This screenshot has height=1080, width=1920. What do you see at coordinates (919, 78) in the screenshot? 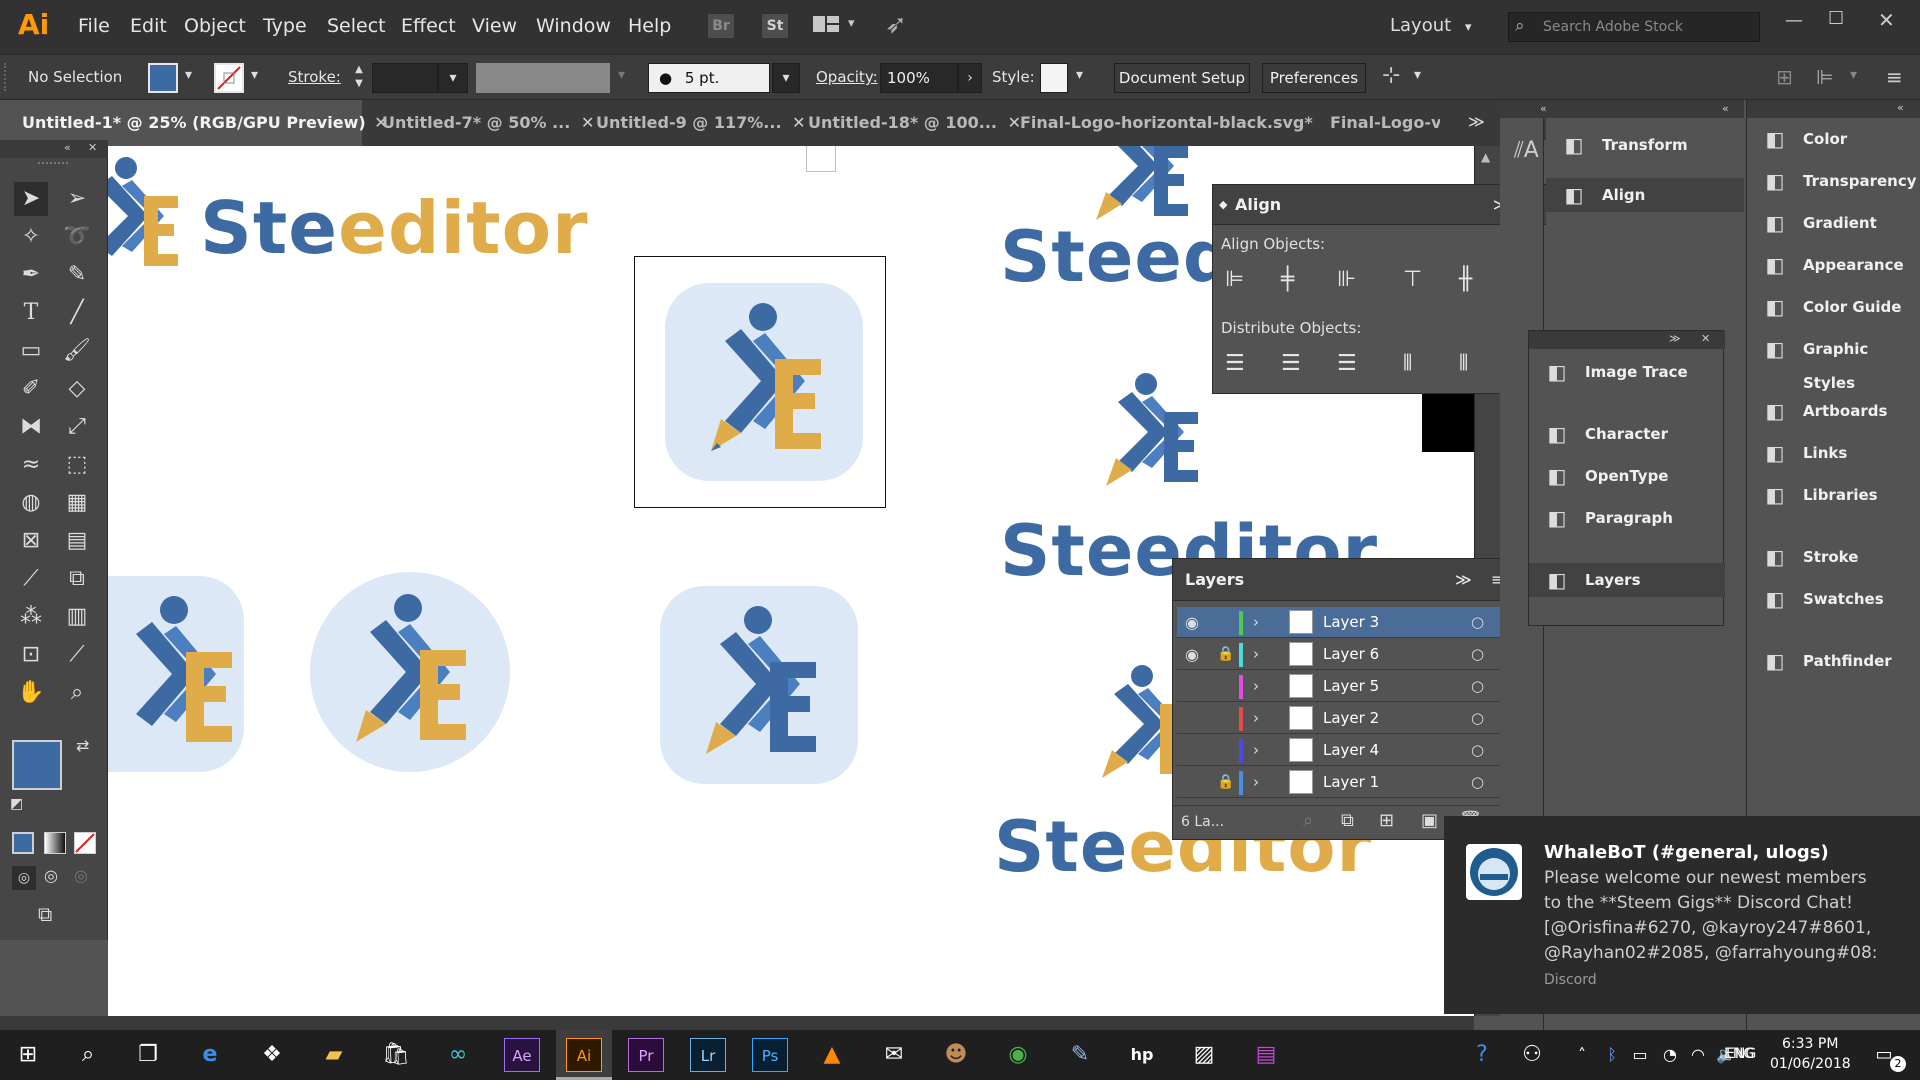
I see `opacity-input: 100%` at bounding box center [919, 78].